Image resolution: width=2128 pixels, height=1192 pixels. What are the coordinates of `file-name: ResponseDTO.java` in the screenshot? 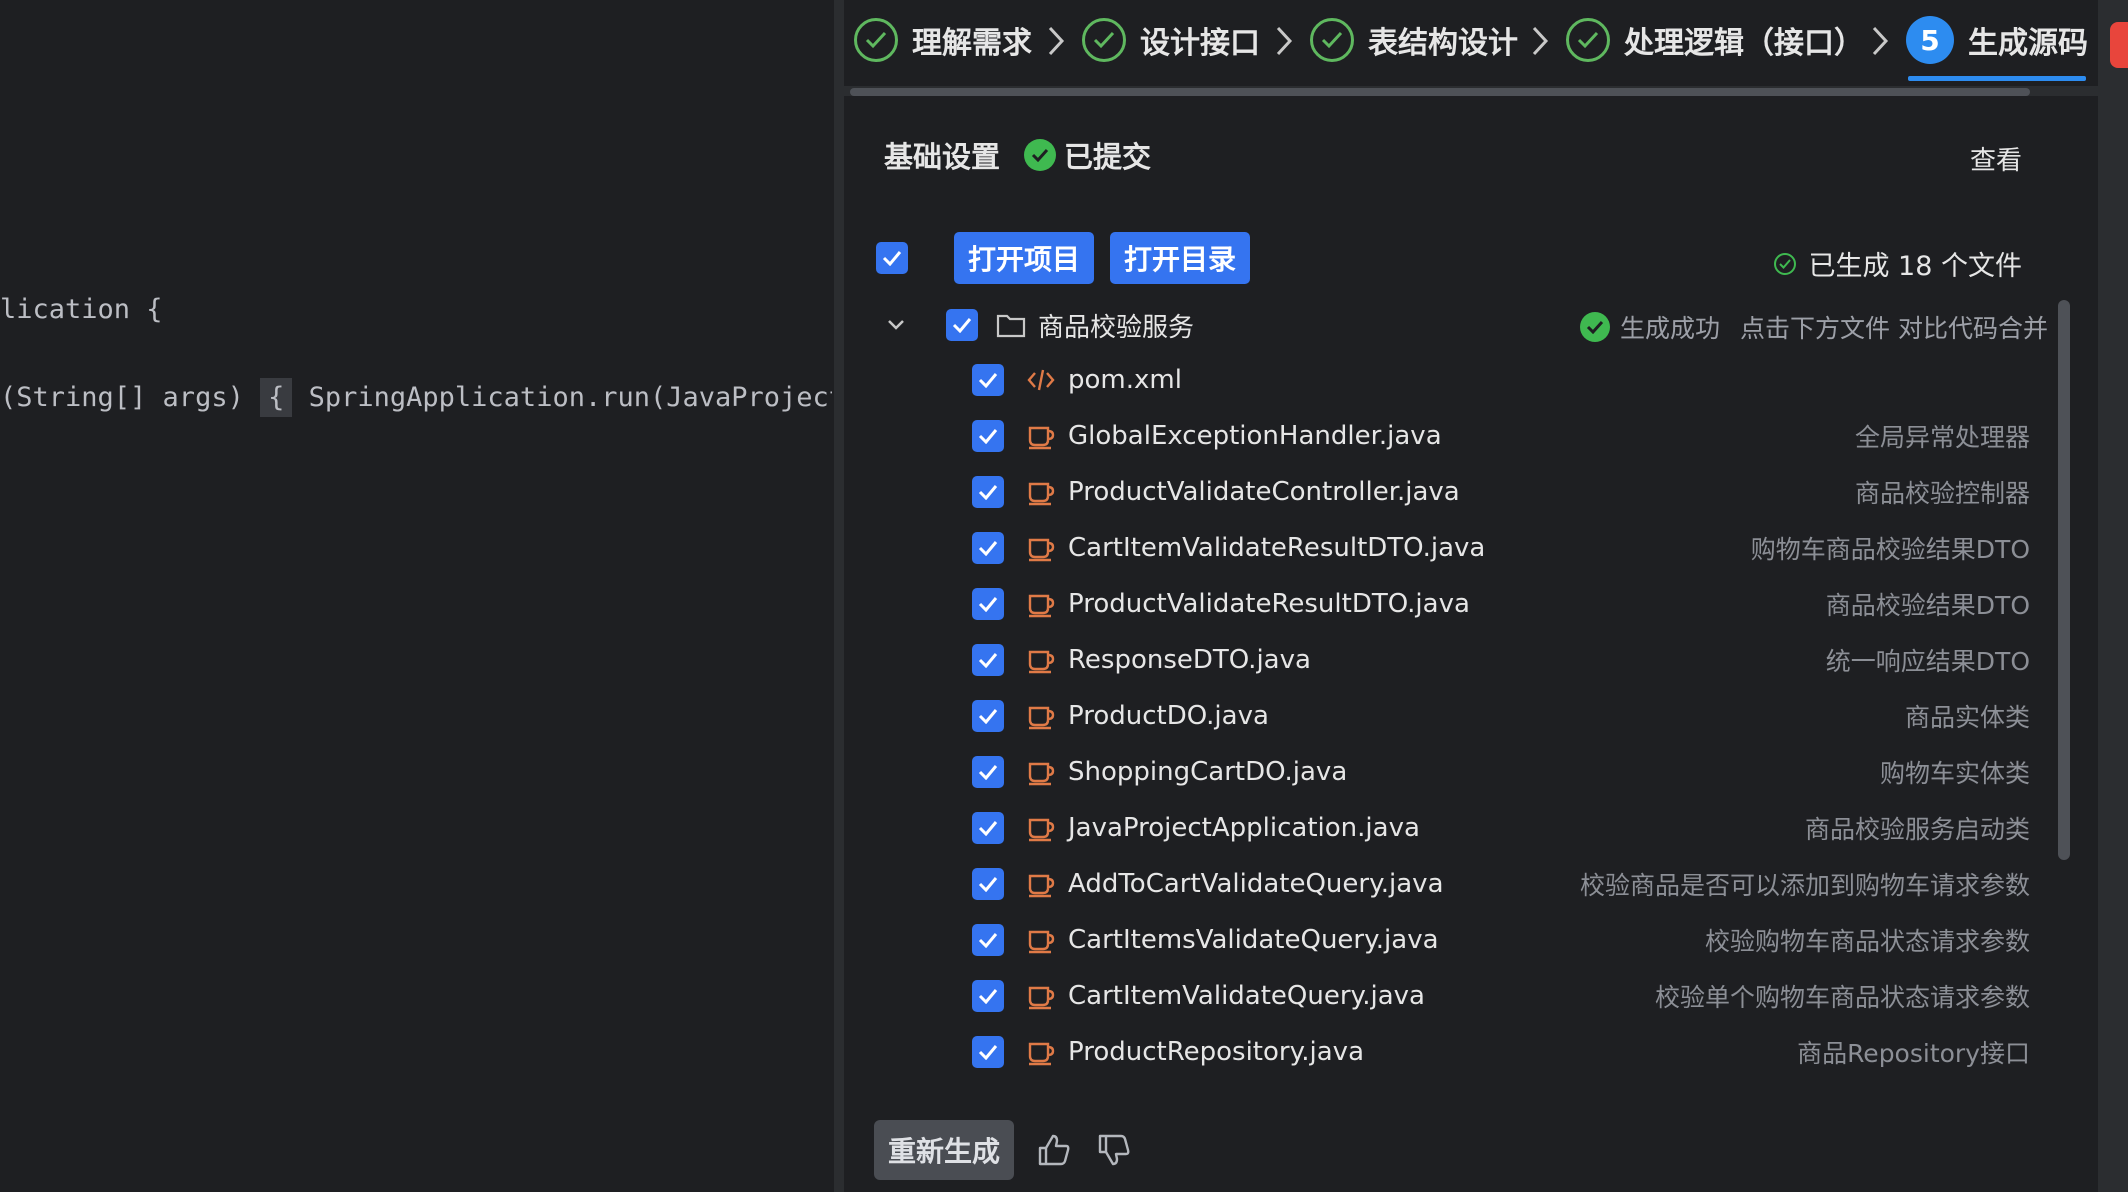 It's located at (1189, 660).